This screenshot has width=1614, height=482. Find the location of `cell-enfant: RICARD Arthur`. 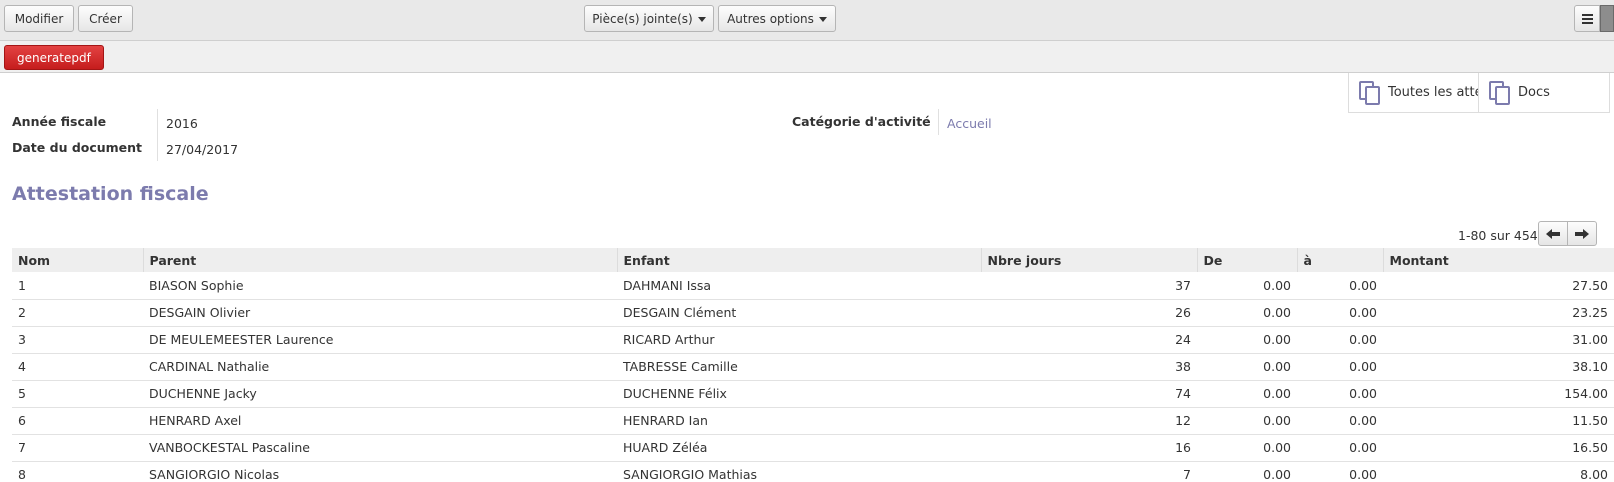

cell-enfant: RICARD Arthur is located at coordinates (799, 340).